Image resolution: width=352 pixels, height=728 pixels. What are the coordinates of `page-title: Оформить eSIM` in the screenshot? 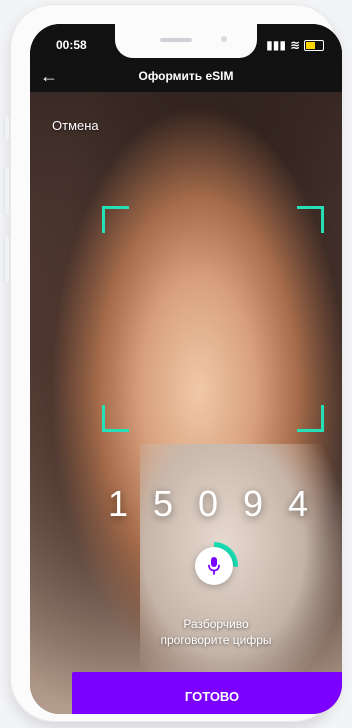 It's located at (186, 76).